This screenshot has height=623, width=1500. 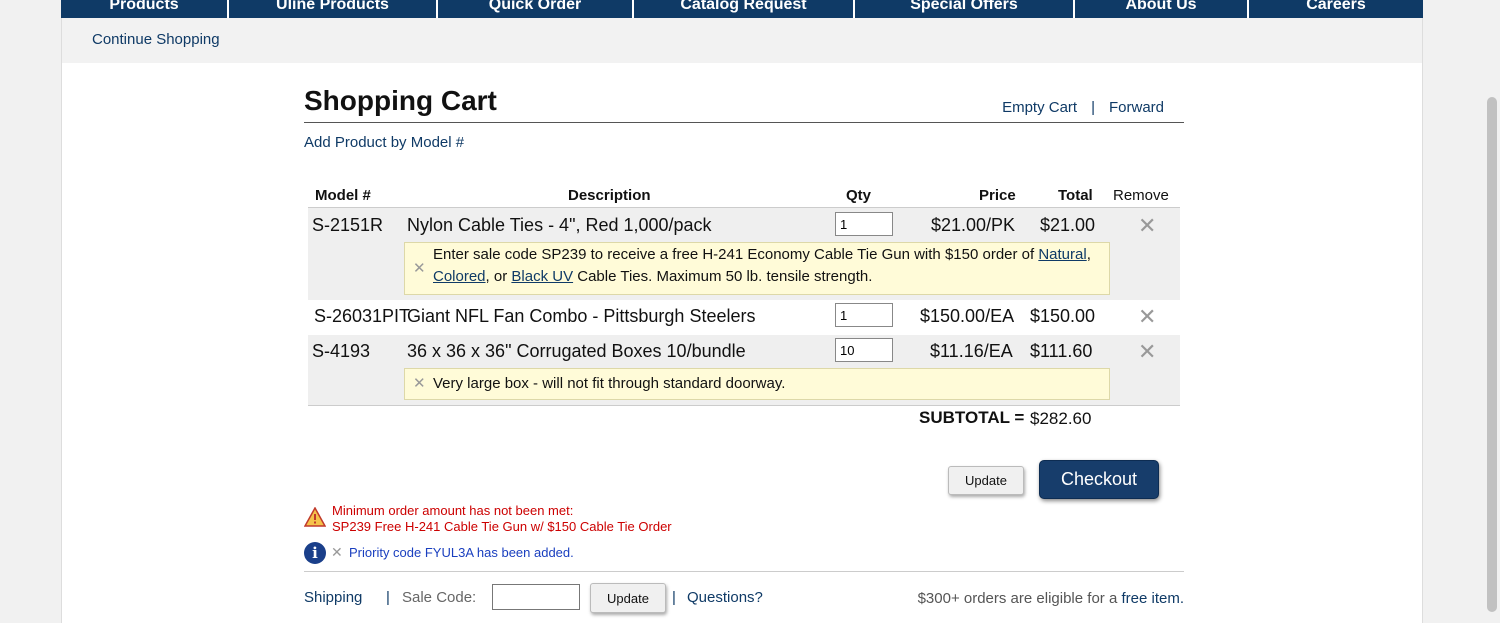 I want to click on column-header-description: Description, so click(x=609, y=195).